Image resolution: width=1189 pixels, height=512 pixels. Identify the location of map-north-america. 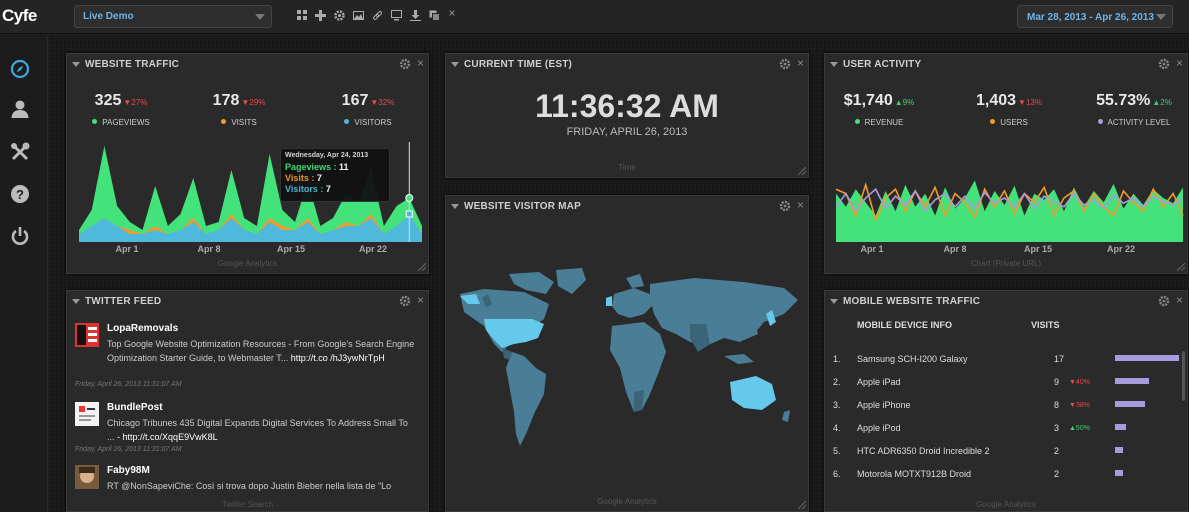
(523, 310).